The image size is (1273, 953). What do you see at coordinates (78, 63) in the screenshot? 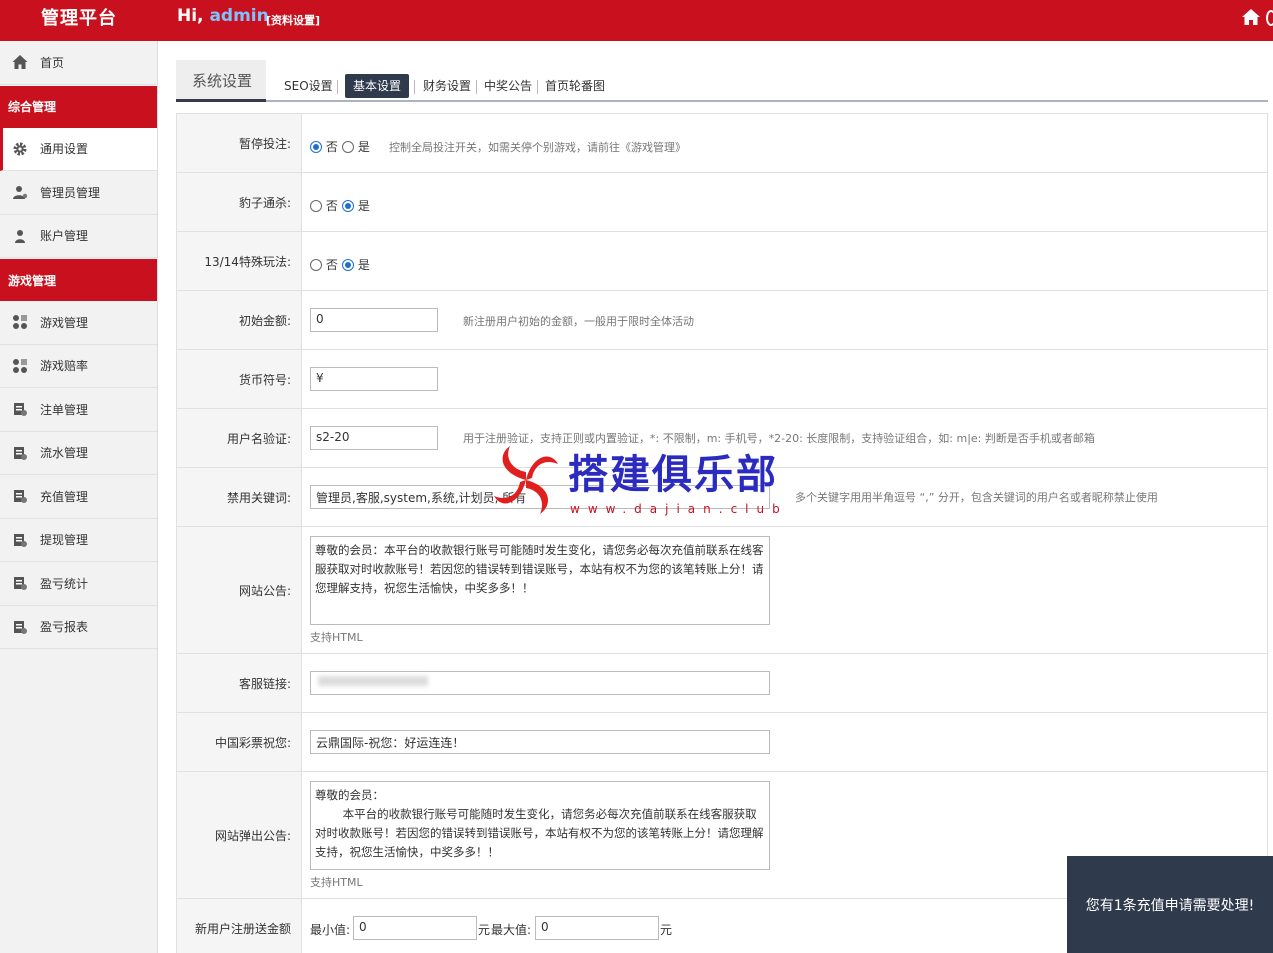
I see `sidebar-item-home: 首页` at bounding box center [78, 63].